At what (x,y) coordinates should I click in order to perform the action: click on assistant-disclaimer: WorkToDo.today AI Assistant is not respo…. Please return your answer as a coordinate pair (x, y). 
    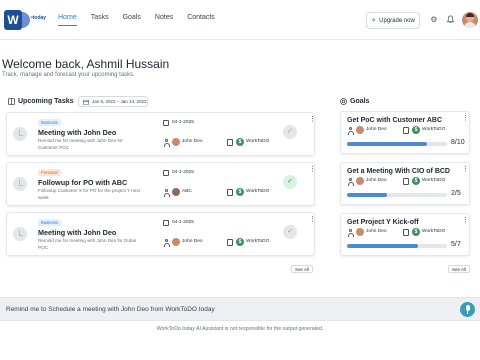
    Looking at the image, I should click on (240, 329).